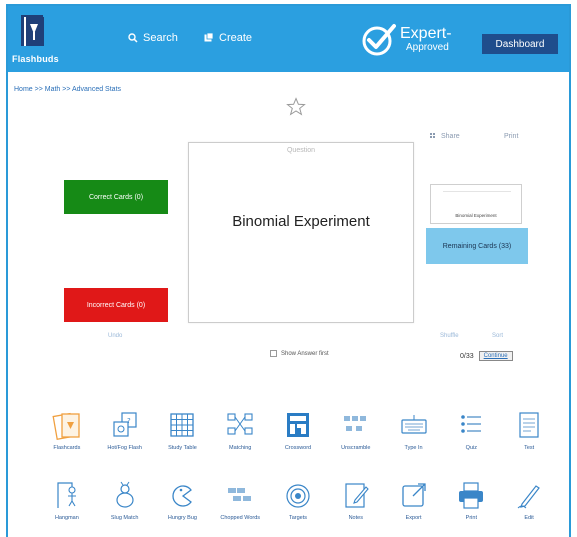  I want to click on mode-study-table: Study Table, so click(183, 431).